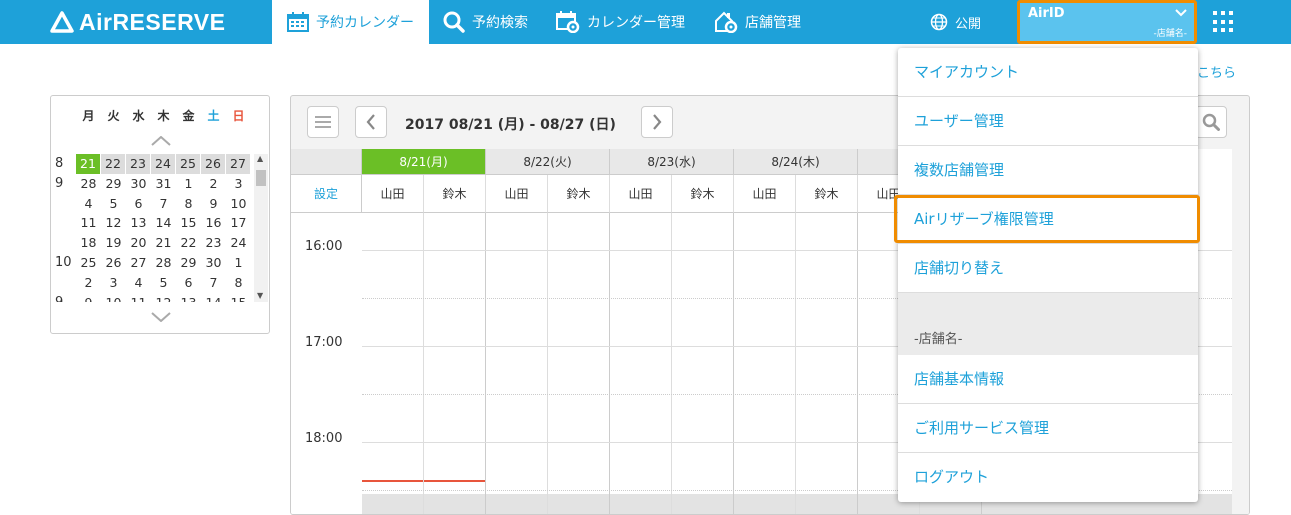  What do you see at coordinates (113, 243) in the screenshot?
I see `mini-calendar-day: 19` at bounding box center [113, 243].